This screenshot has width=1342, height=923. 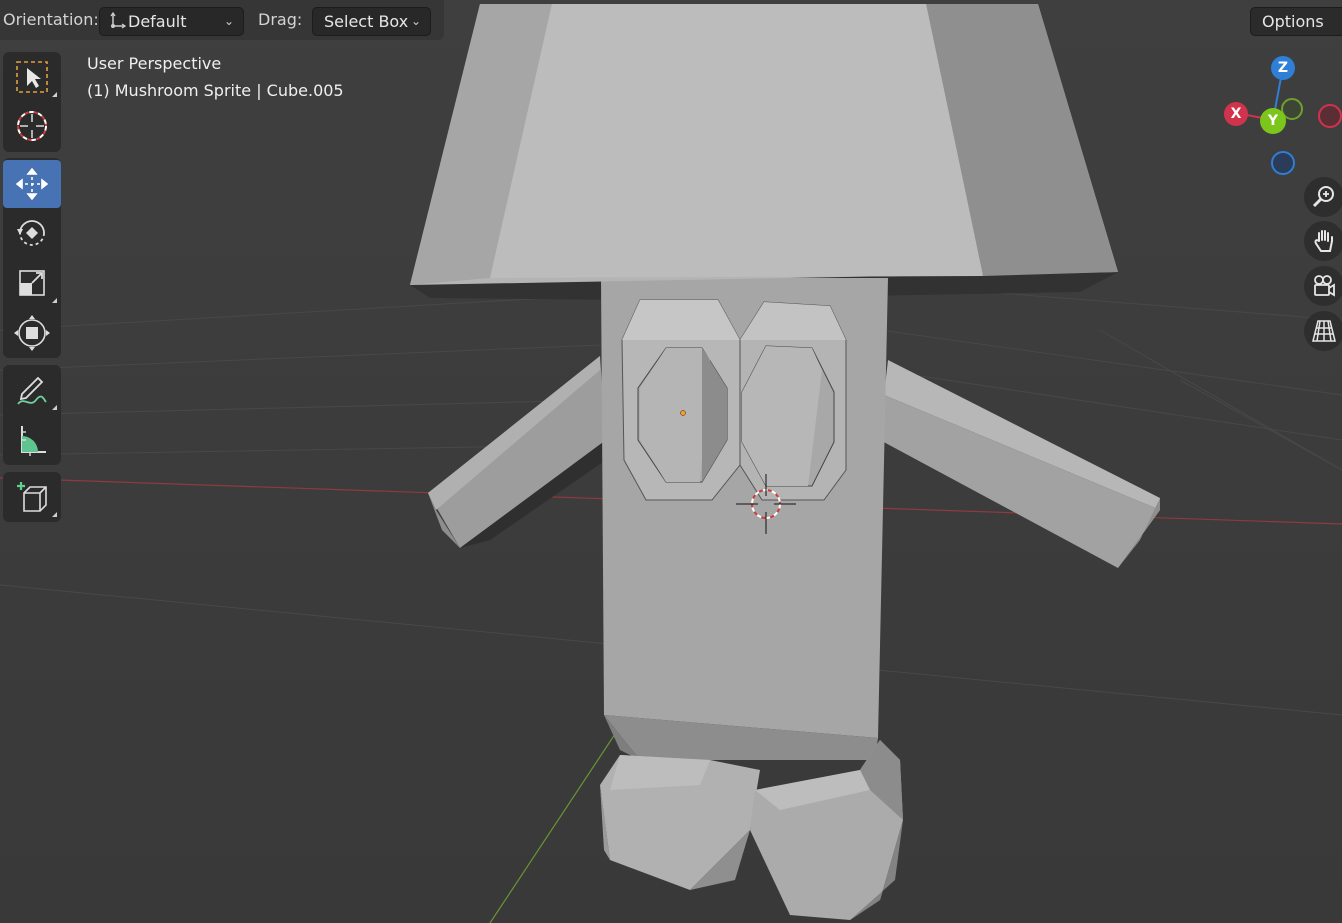 I want to click on tool-transform, so click(x=32, y=333).